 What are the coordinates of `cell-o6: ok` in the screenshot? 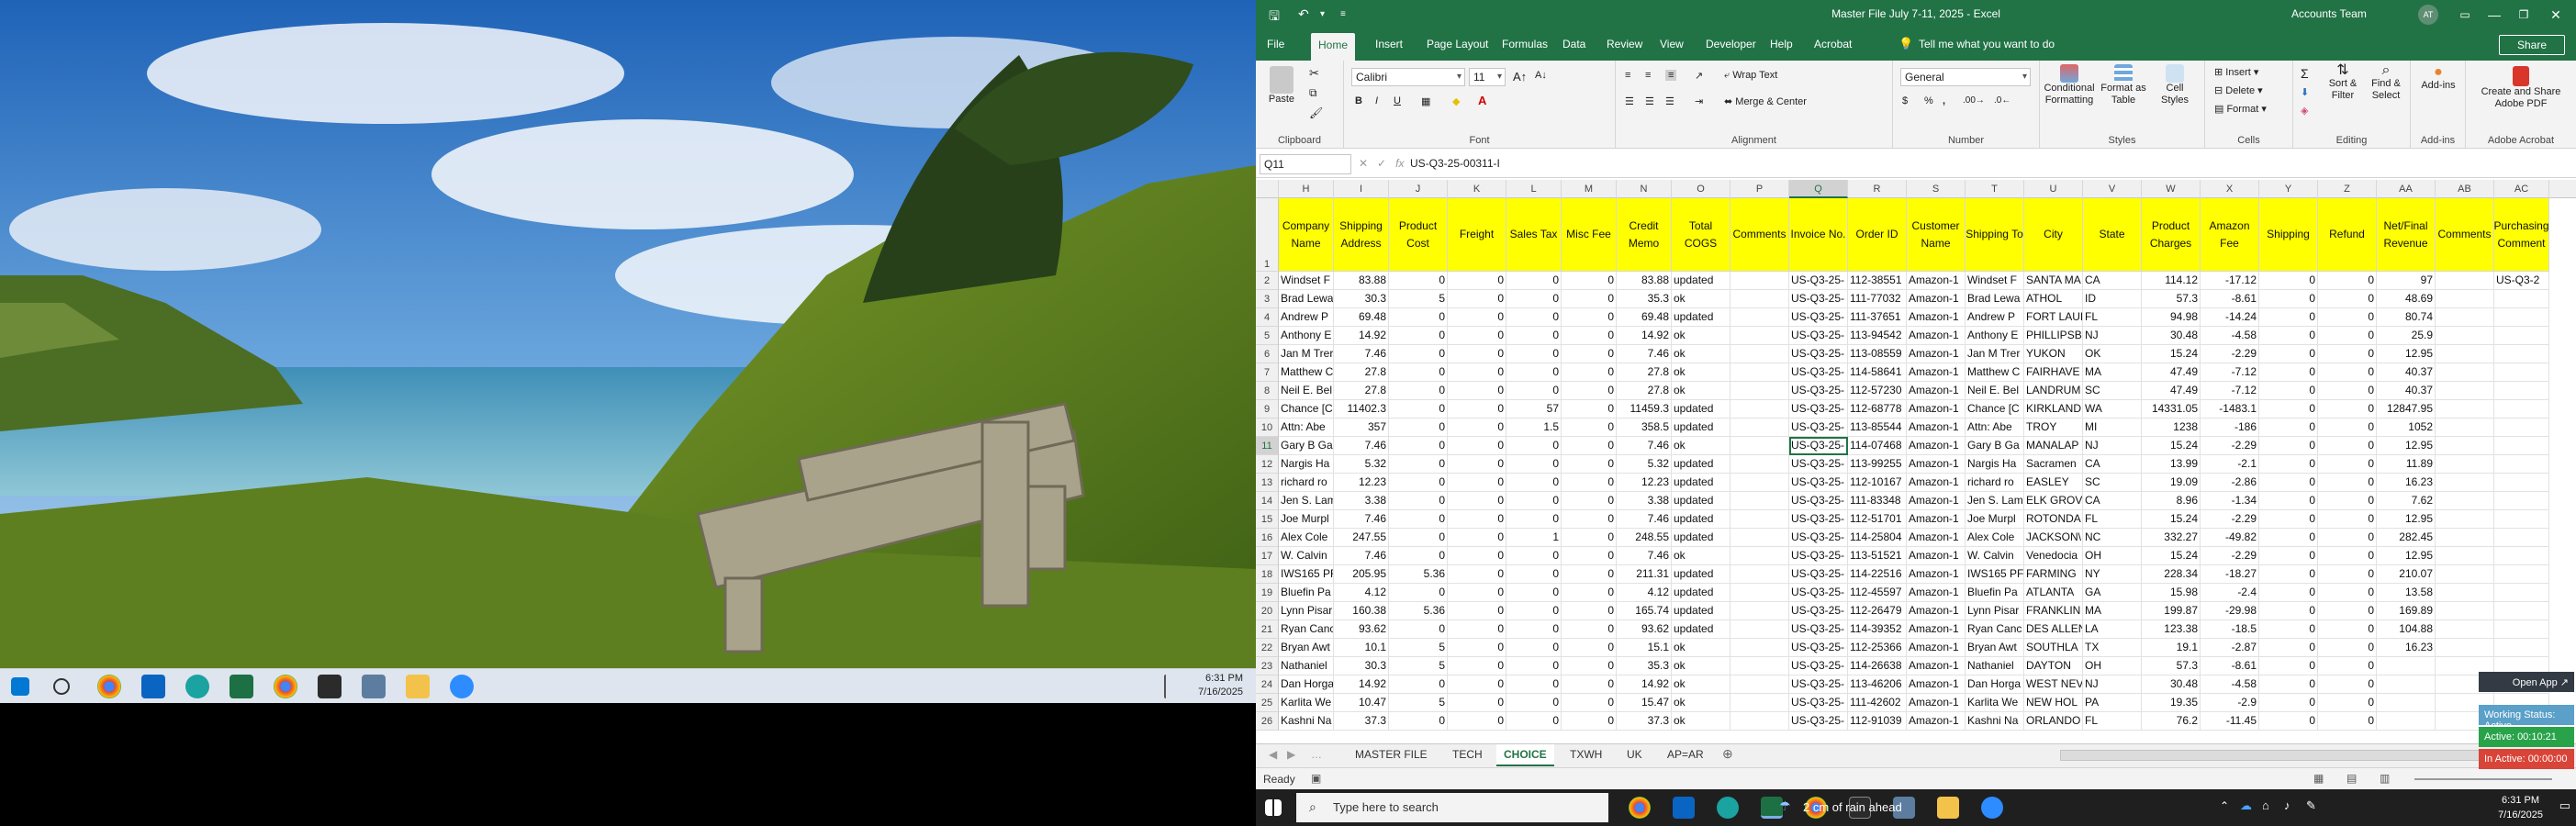 It's located at (1701, 354).